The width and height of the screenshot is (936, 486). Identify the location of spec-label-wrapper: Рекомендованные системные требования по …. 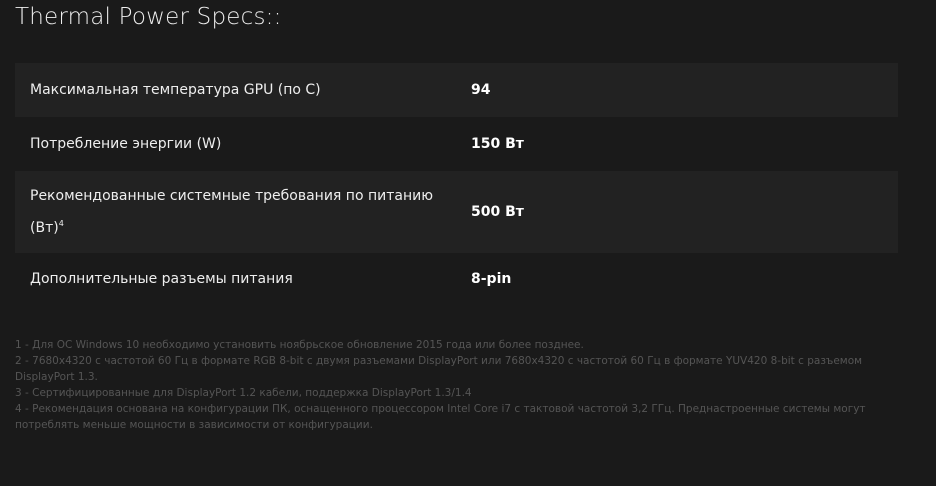
(235, 212).